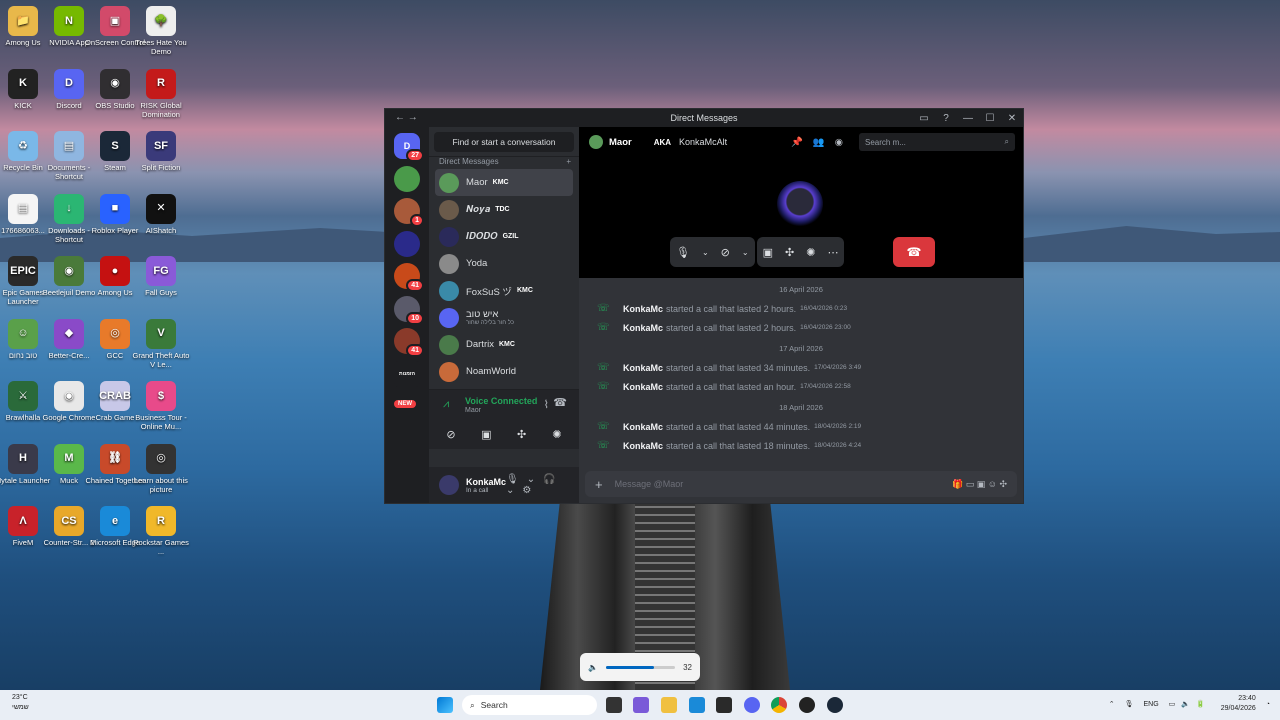 The height and width of the screenshot is (720, 1280). Describe the element at coordinates (1151, 704) in the screenshot. I see `language-indicator: ENG` at that location.